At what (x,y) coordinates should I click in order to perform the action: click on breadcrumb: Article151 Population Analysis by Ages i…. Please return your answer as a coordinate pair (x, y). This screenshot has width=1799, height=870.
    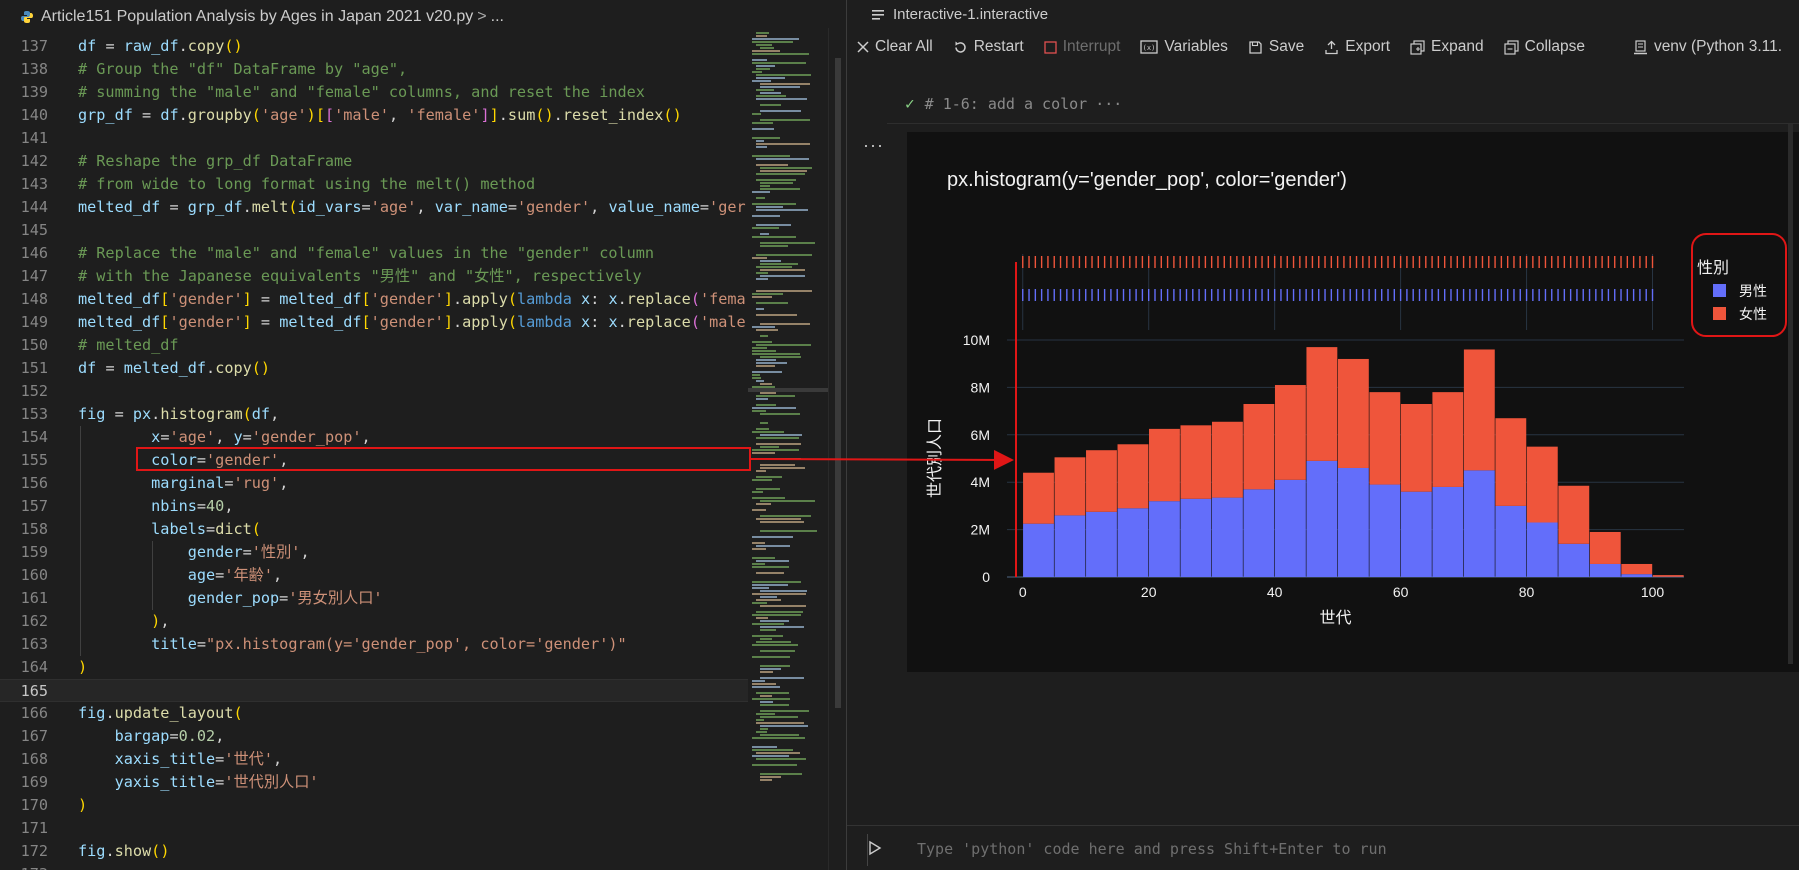
    Looking at the image, I should click on (423, 17).